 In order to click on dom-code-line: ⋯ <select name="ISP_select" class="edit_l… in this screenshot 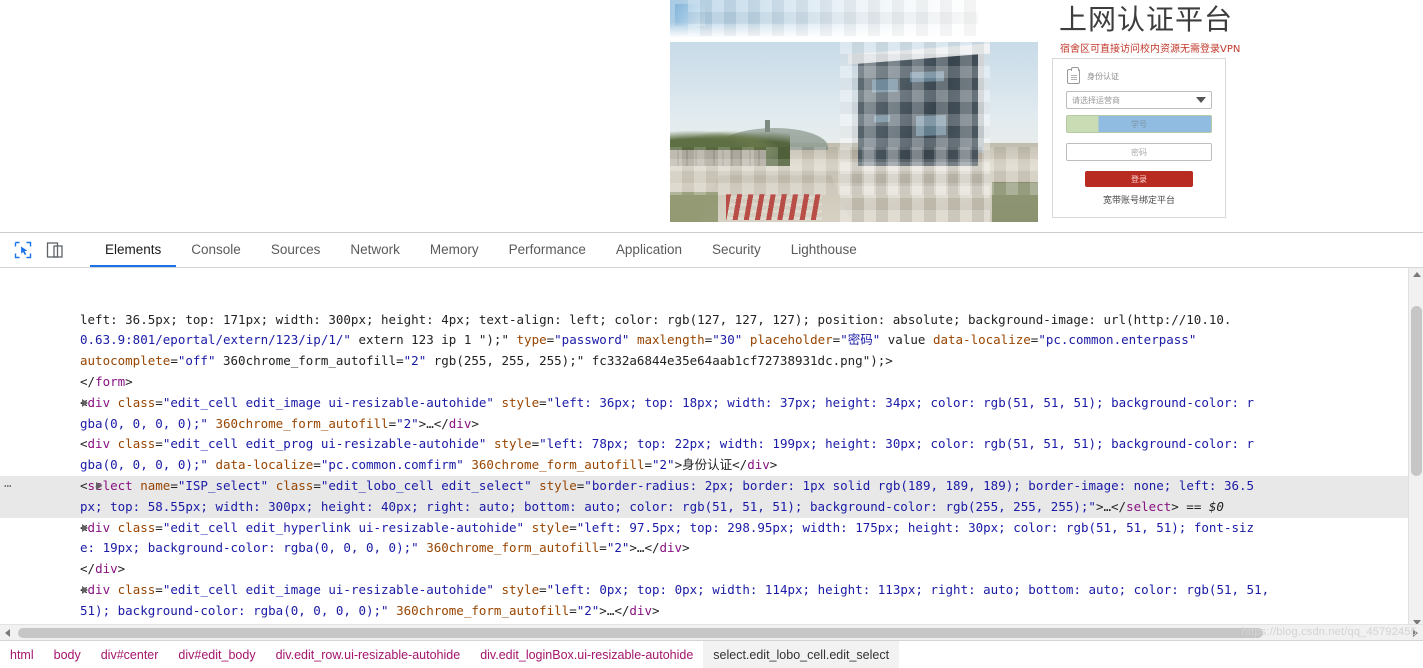, I will do `click(711, 486)`.